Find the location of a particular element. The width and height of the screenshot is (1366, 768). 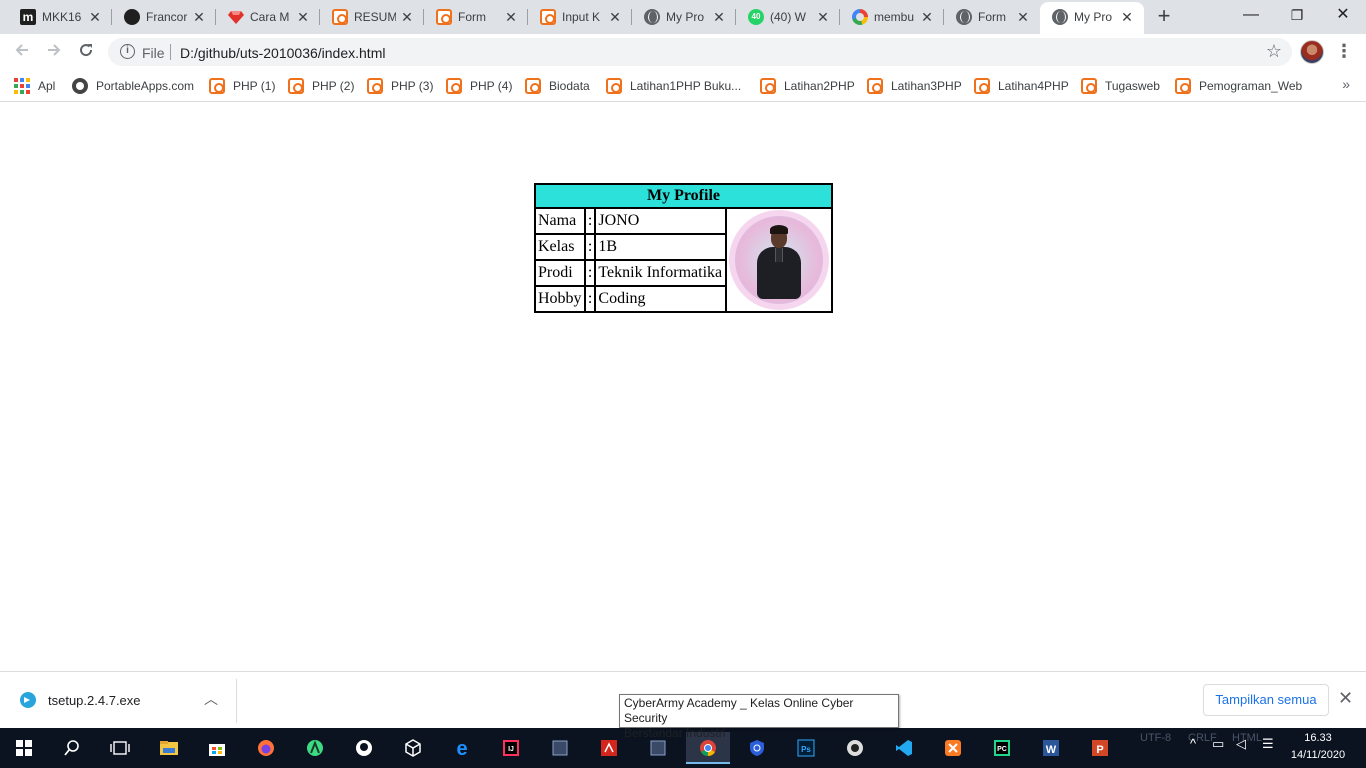

tab-form: Form ✕ is located at coordinates (476, 17).